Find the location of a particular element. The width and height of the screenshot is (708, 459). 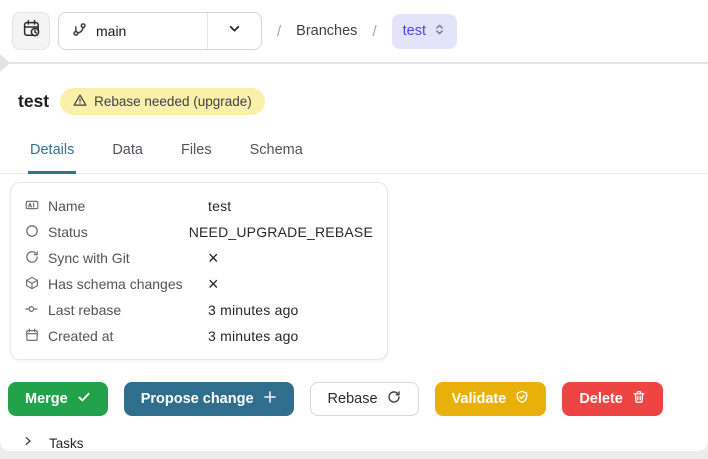

detail-label: Name is located at coordinates (67, 206).